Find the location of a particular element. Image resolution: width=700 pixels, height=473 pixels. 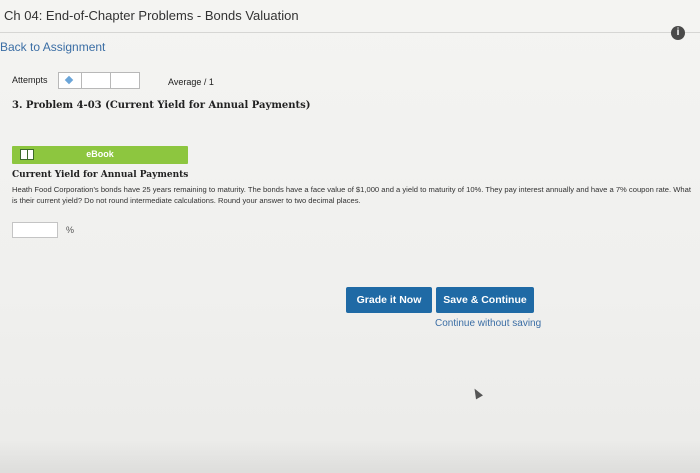

attempts-cell is located at coordinates (96, 80).